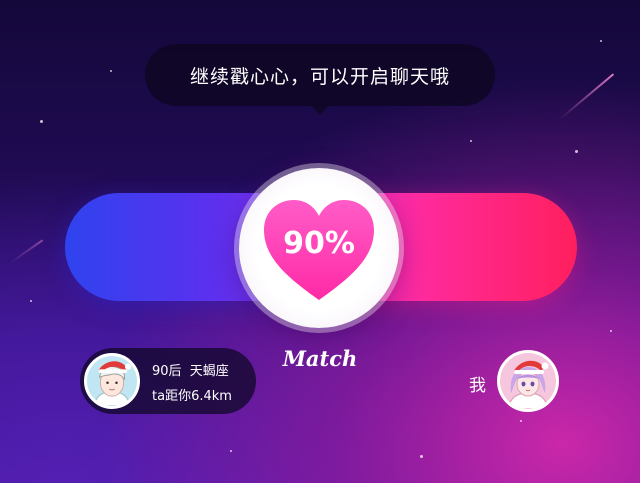 This screenshot has width=640, height=483. What do you see at coordinates (168, 381) in the screenshot?
I see `other-user-card: 90后 天蝎座 ta距你6.4km` at bounding box center [168, 381].